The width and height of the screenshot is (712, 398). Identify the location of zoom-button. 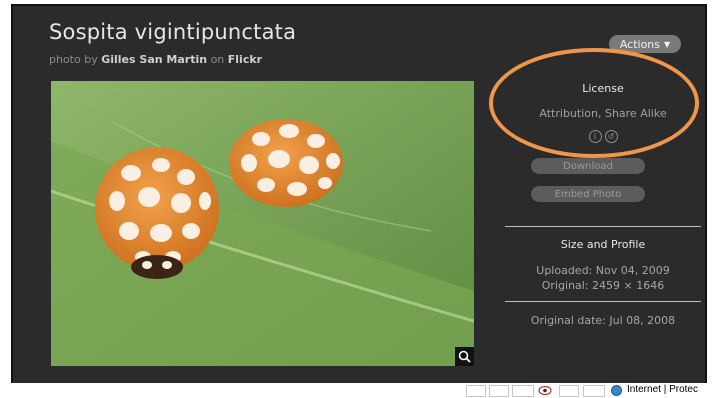
(464, 356).